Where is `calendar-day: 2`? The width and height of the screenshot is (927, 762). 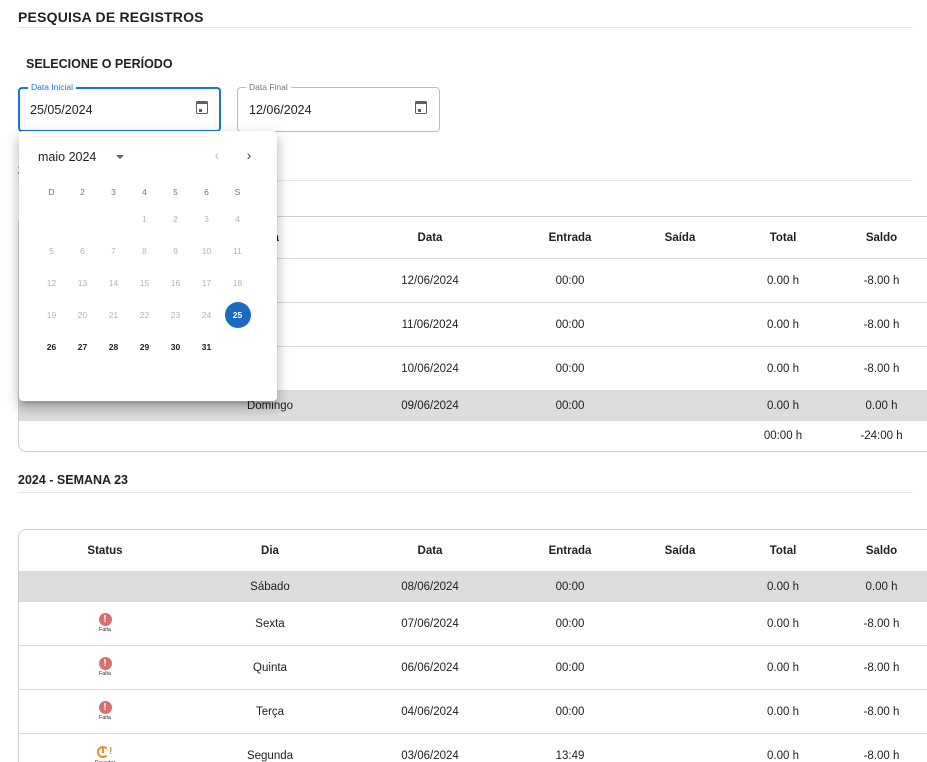 calendar-day: 2 is located at coordinates (175, 219).